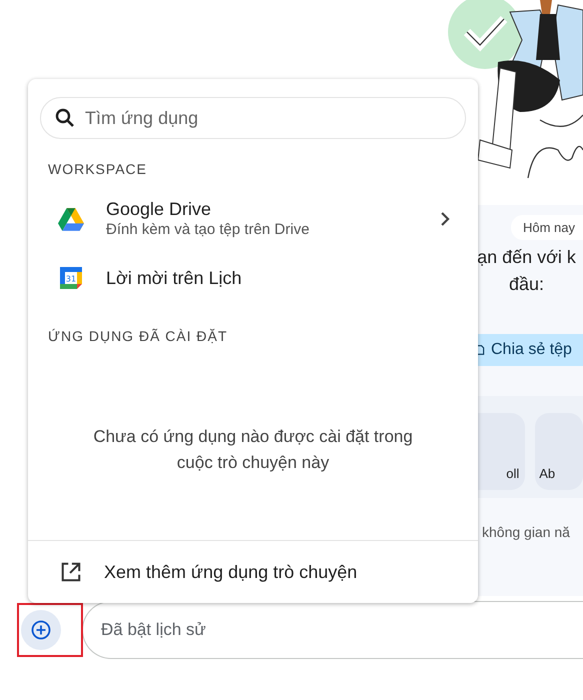 Image resolution: width=583 pixels, height=700 pixels. I want to click on welcome-text: ạn đến với k, so click(526, 257).